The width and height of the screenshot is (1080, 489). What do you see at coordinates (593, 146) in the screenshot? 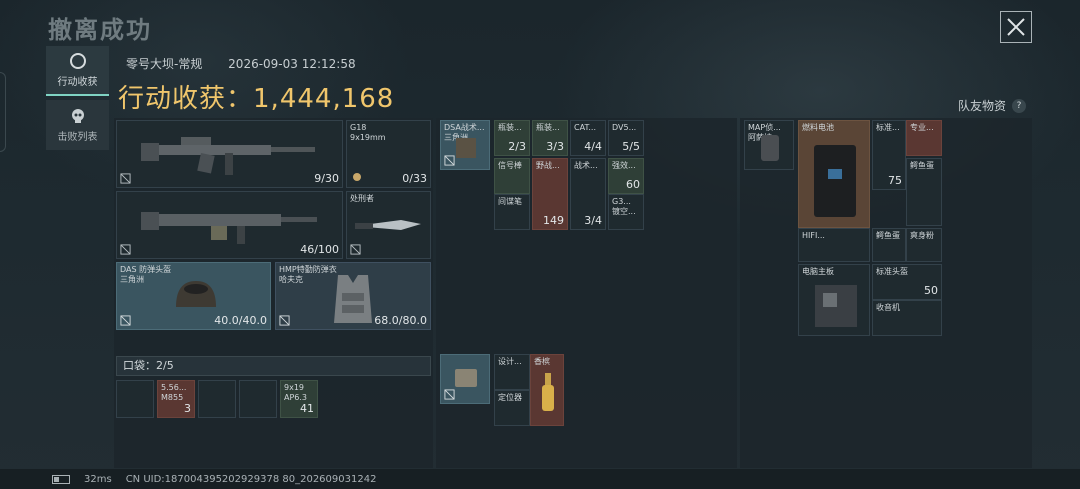
I see `item-count: 4/4` at bounding box center [593, 146].